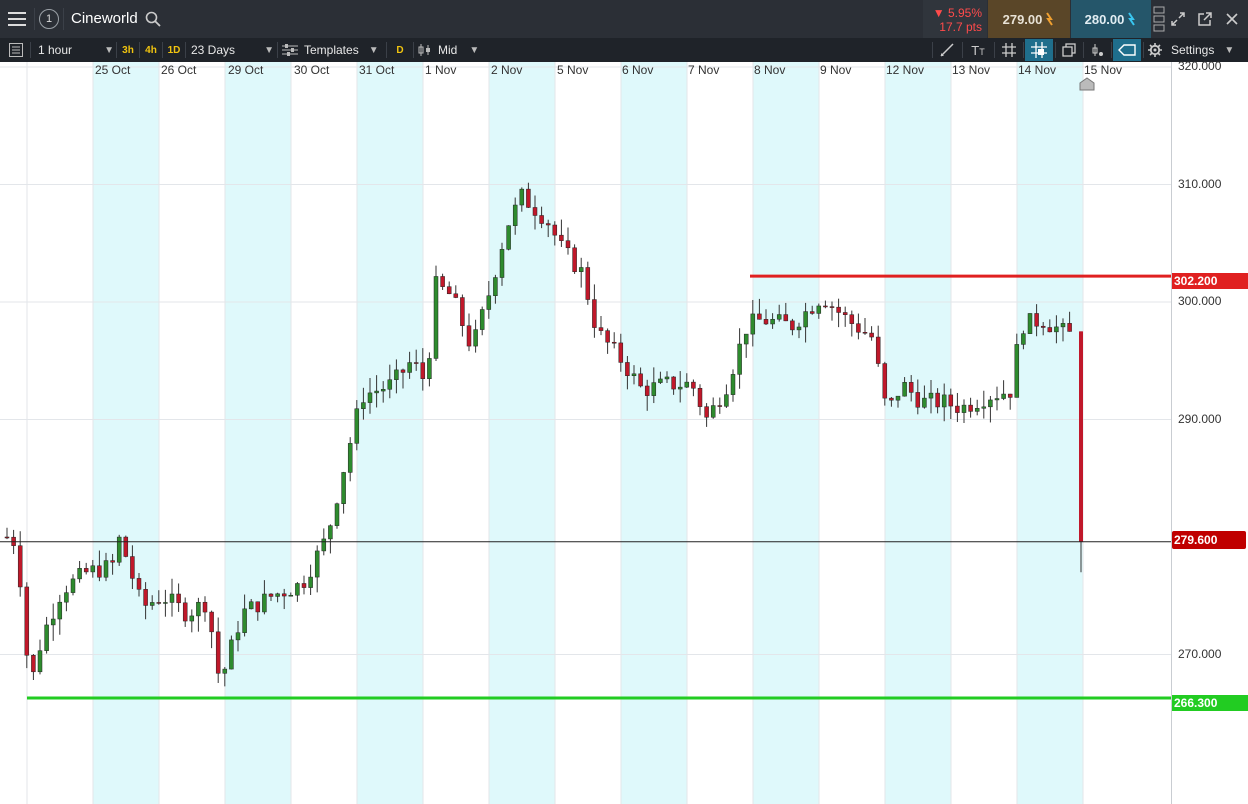 The width and height of the screenshot is (1248, 804). Describe the element at coordinates (74, 50) in the screenshot. I see `interval-select: 1 hour ▼` at that location.